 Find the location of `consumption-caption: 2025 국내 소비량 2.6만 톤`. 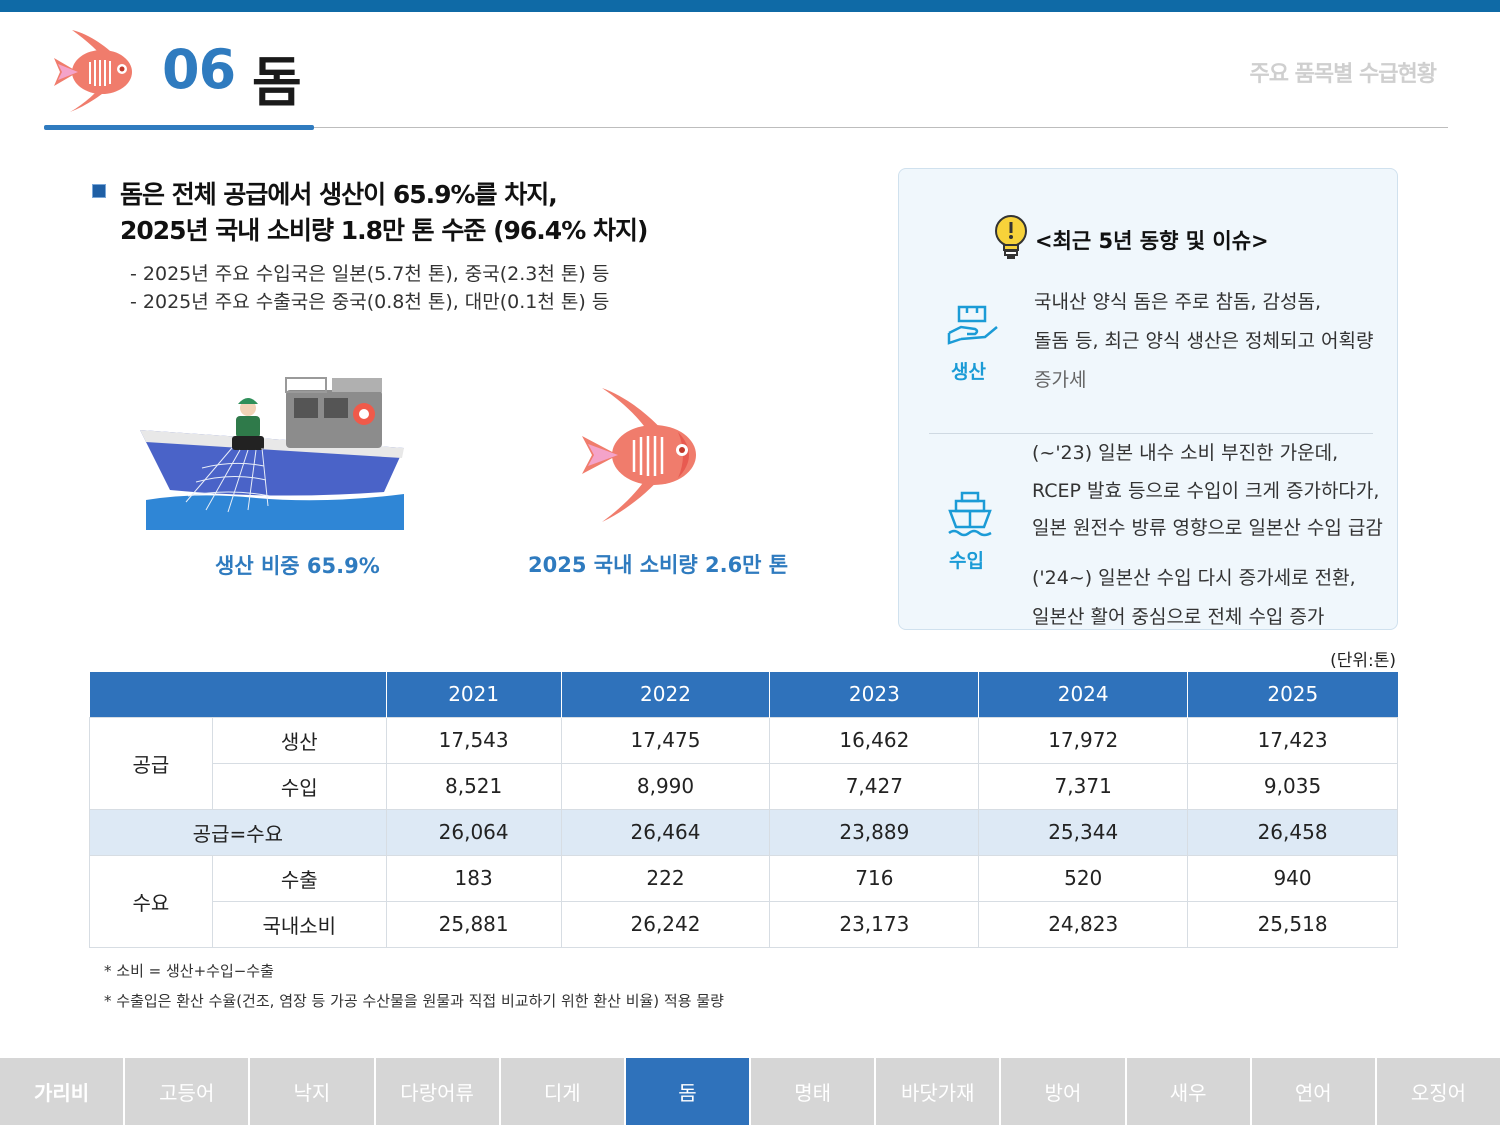

consumption-caption: 2025 국내 소비량 2.6만 톤 is located at coordinates (658, 565).